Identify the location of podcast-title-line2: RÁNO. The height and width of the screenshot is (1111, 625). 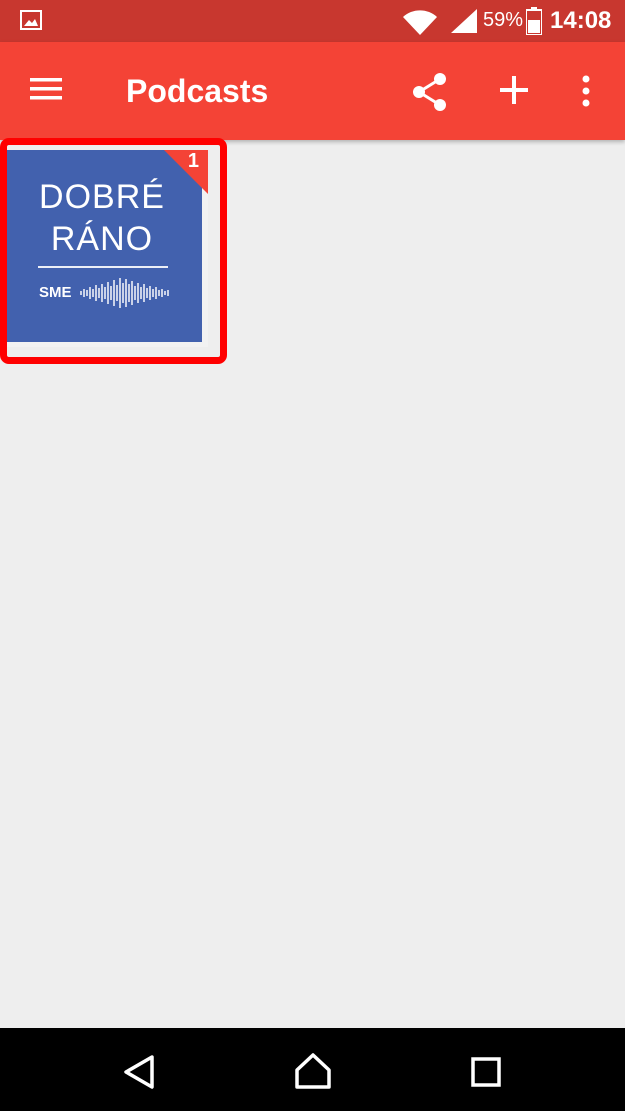
(102, 239).